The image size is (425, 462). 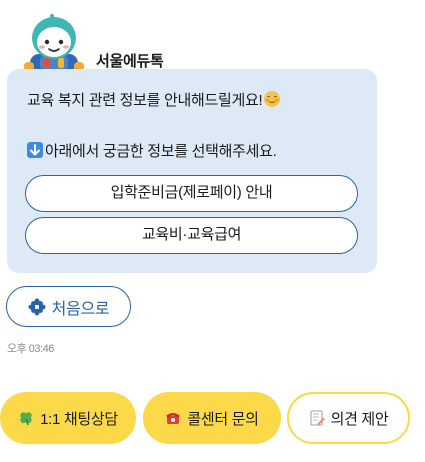 What do you see at coordinates (80, 309) in the screenshot?
I see `home-button-label: 처음으로` at bounding box center [80, 309].